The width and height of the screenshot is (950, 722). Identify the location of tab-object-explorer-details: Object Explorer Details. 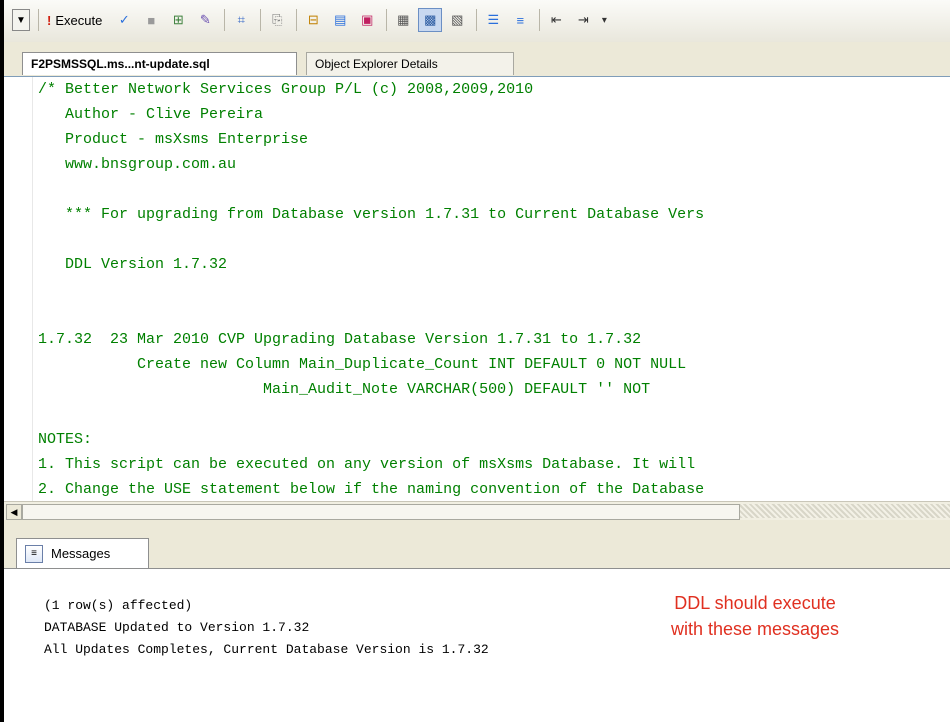
(410, 63).